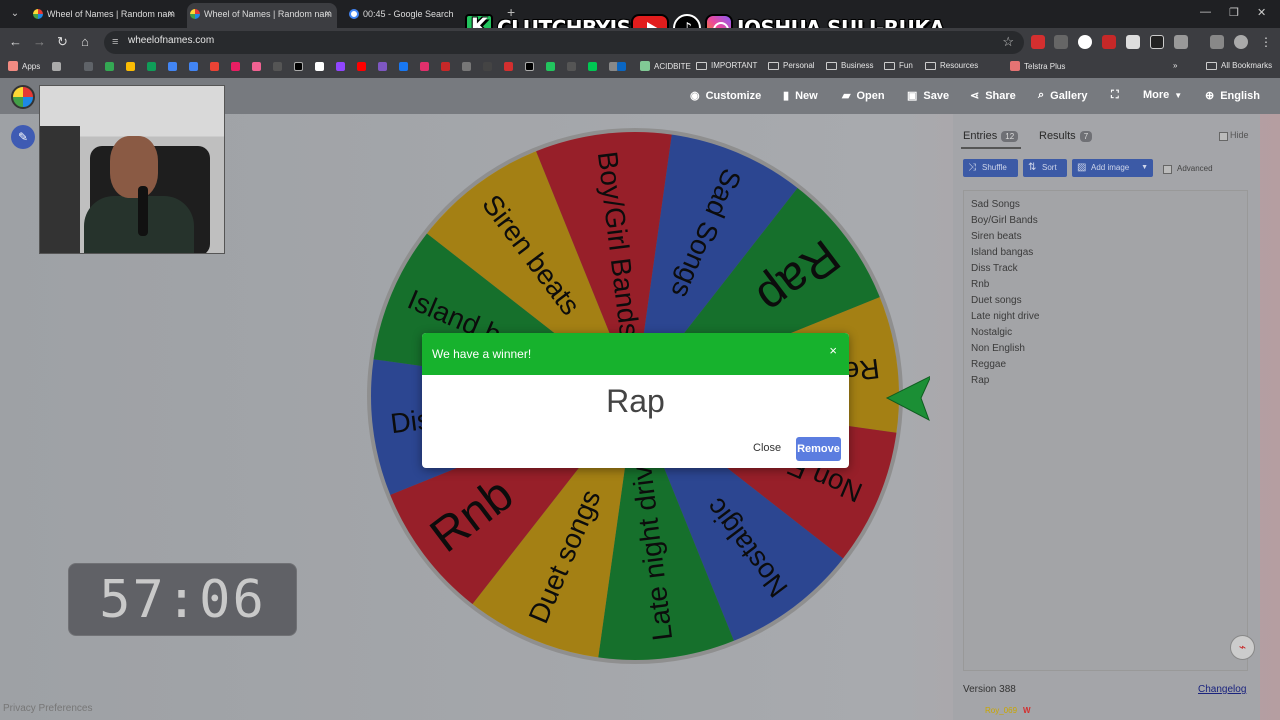 The height and width of the screenshot is (720, 1280). Describe the element at coordinates (1112, 168) in the screenshot. I see `add-image-button: ▨ Add image ▼` at that location.